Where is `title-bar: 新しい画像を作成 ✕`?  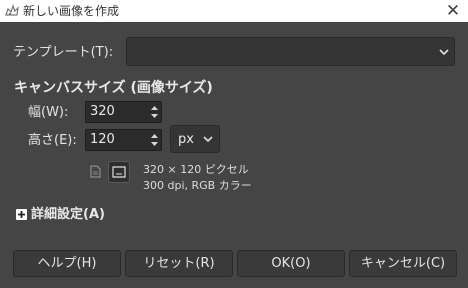
title-bar: 新しい画像を作成 ✕ is located at coordinates (234, 11).